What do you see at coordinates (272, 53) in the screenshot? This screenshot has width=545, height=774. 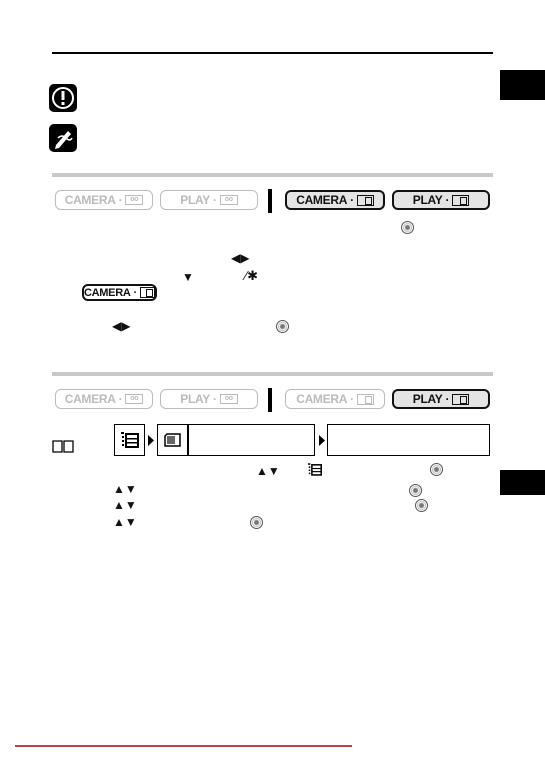 I see `header-rule` at bounding box center [272, 53].